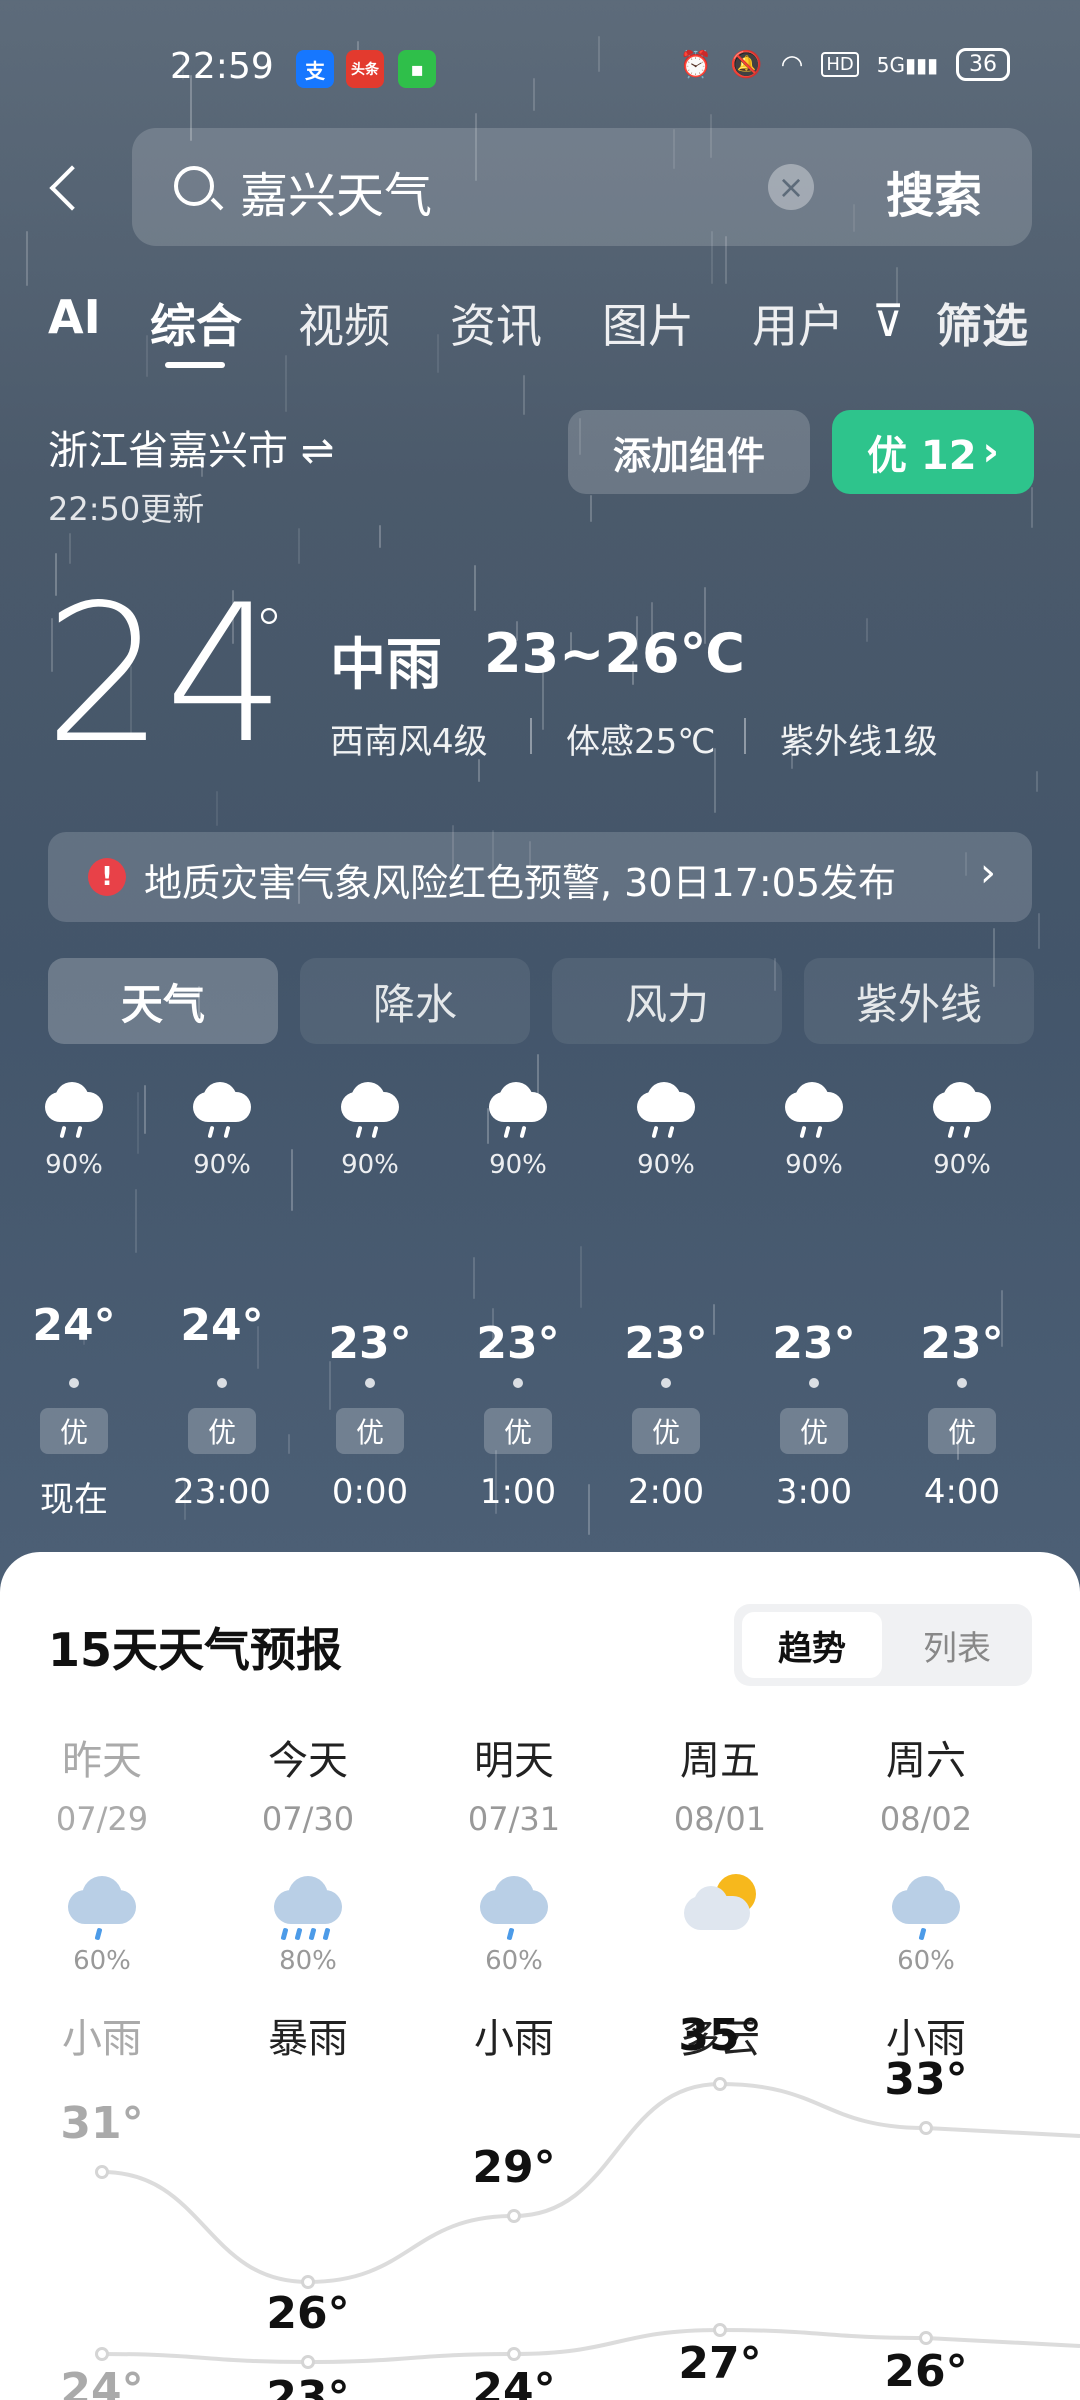  I want to click on hourly-item: 90% 23° 优 2:00, so click(666, 1296).